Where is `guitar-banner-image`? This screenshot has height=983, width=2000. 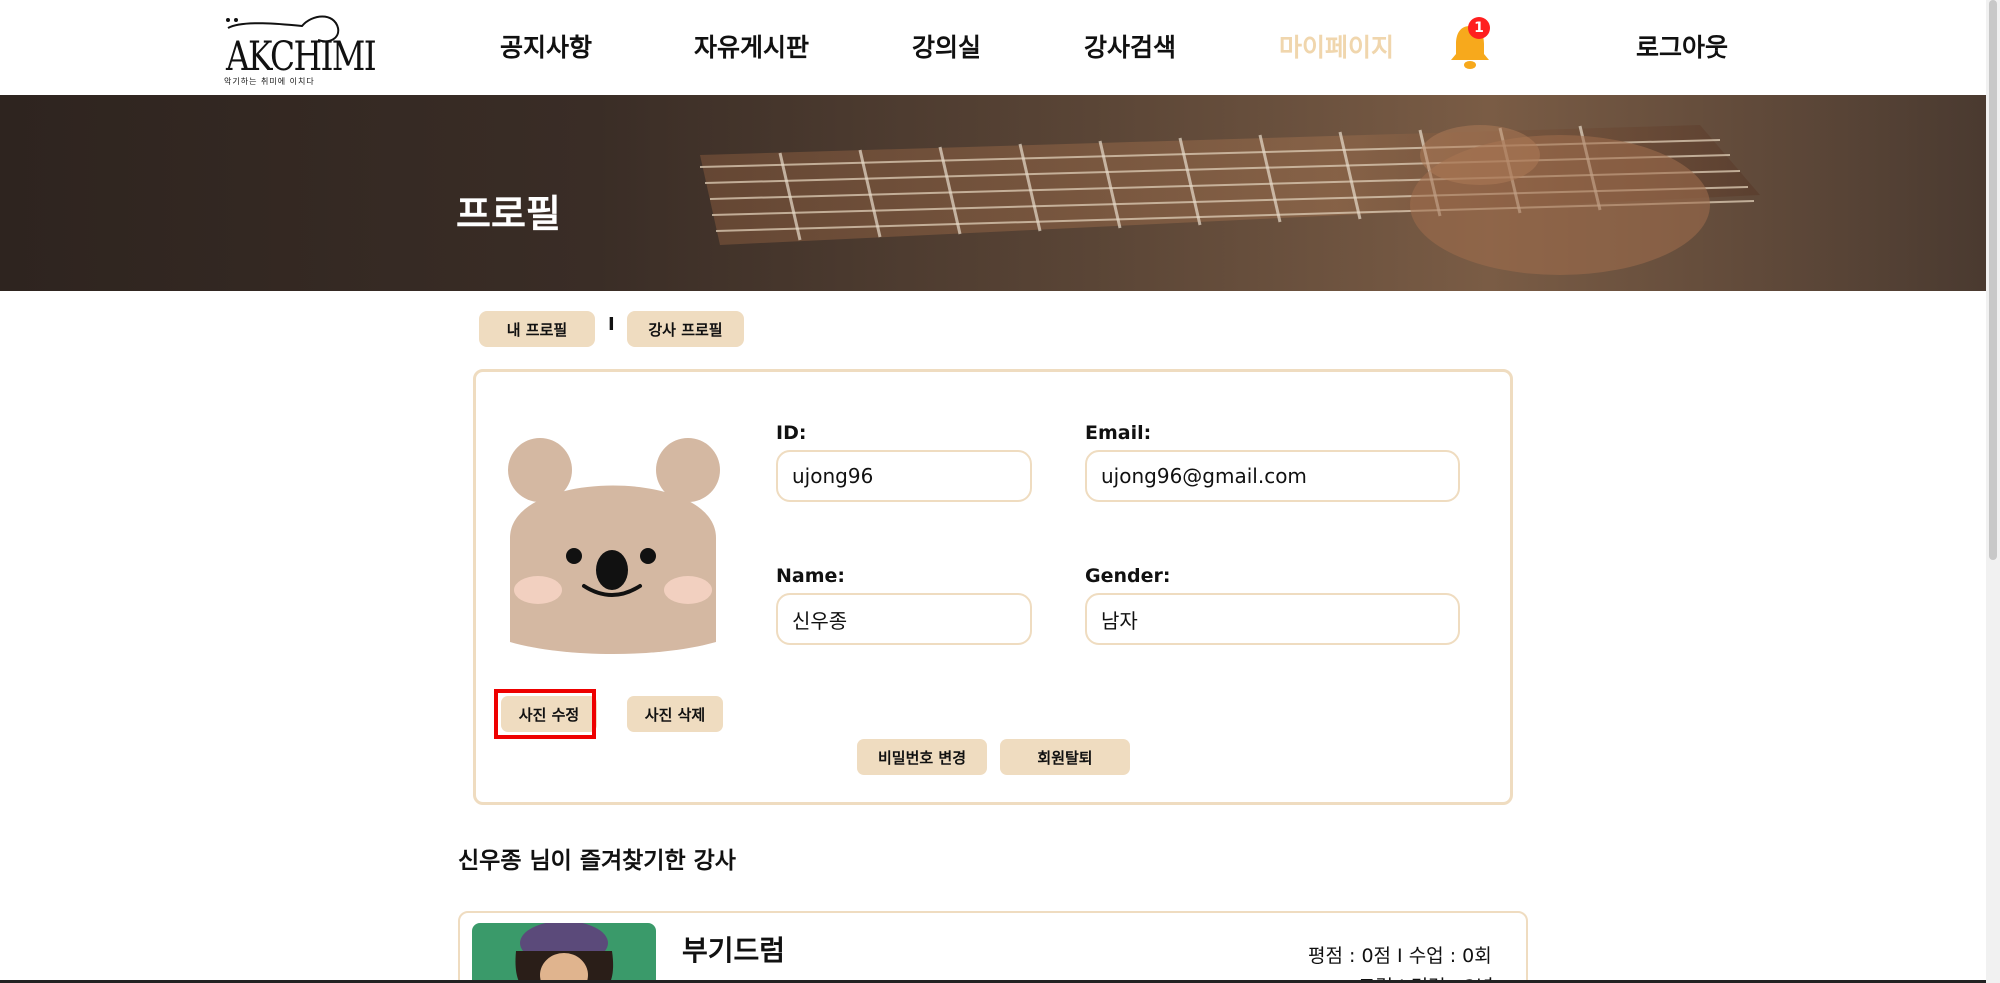 guitar-banner-image is located at coordinates (1229, 200).